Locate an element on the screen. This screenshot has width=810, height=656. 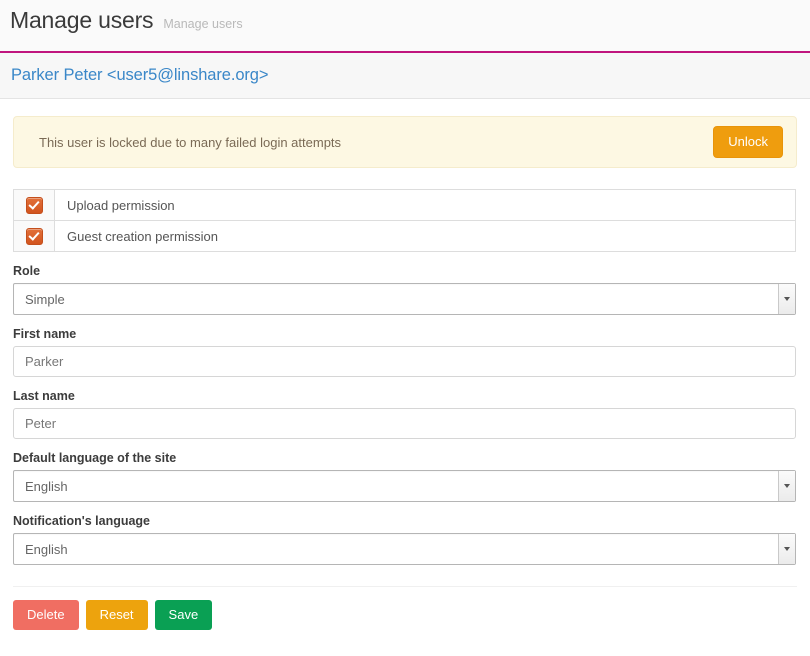
role-select-wrapper: Simple is located at coordinates (404, 299).